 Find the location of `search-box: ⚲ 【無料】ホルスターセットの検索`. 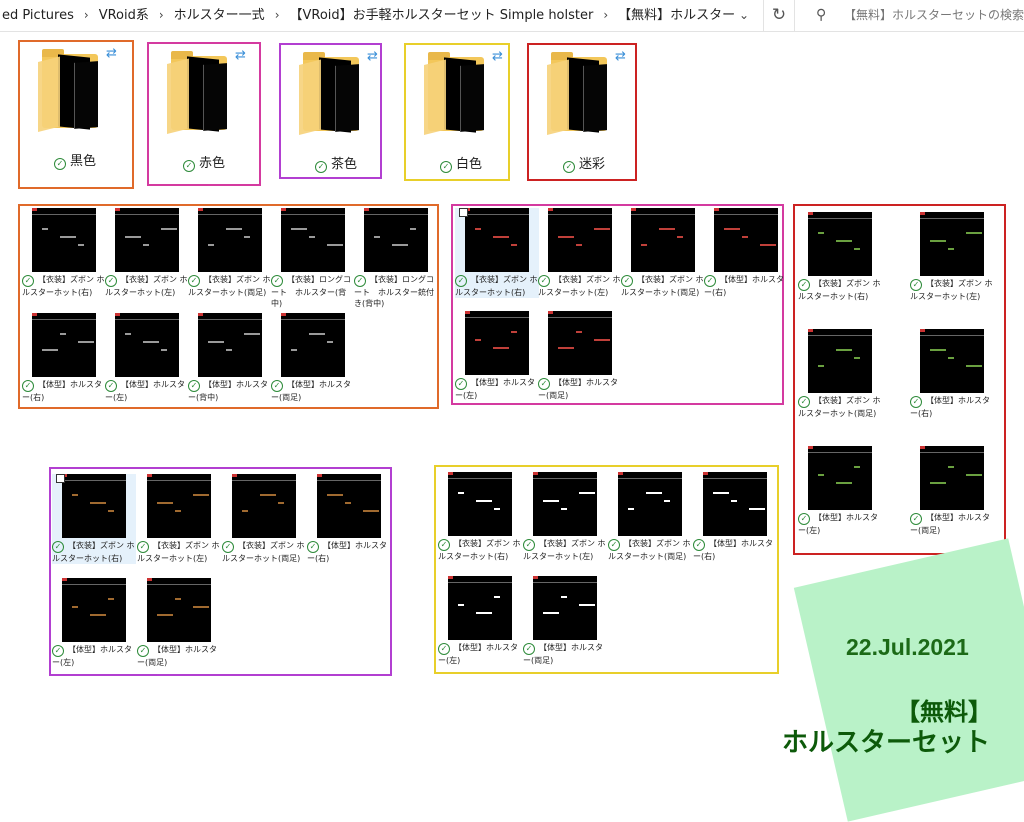

search-box: ⚲ 【無料】ホルスターセットの検索 is located at coordinates (915, 15).